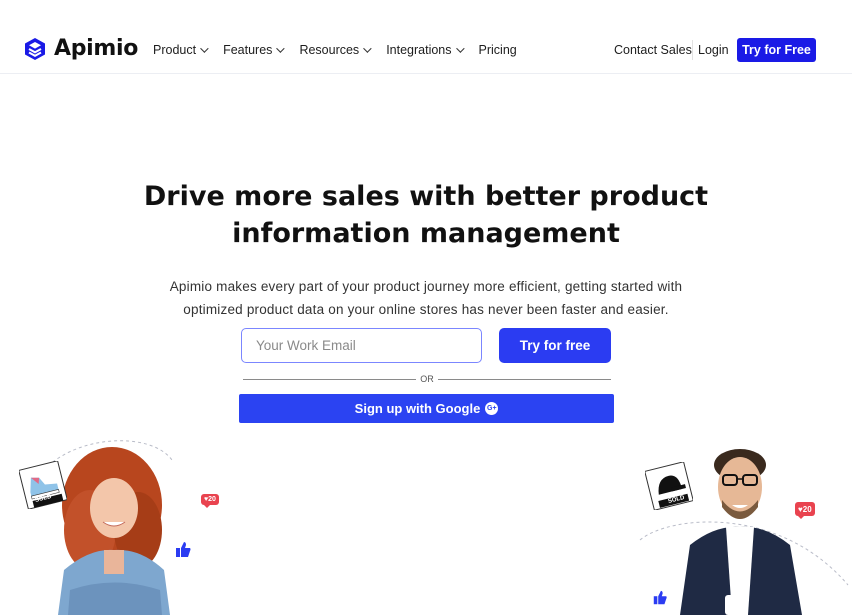 The image size is (852, 615). What do you see at coordinates (426, 196) in the screenshot?
I see `headline-line-1: Drive more sales with better product` at bounding box center [426, 196].